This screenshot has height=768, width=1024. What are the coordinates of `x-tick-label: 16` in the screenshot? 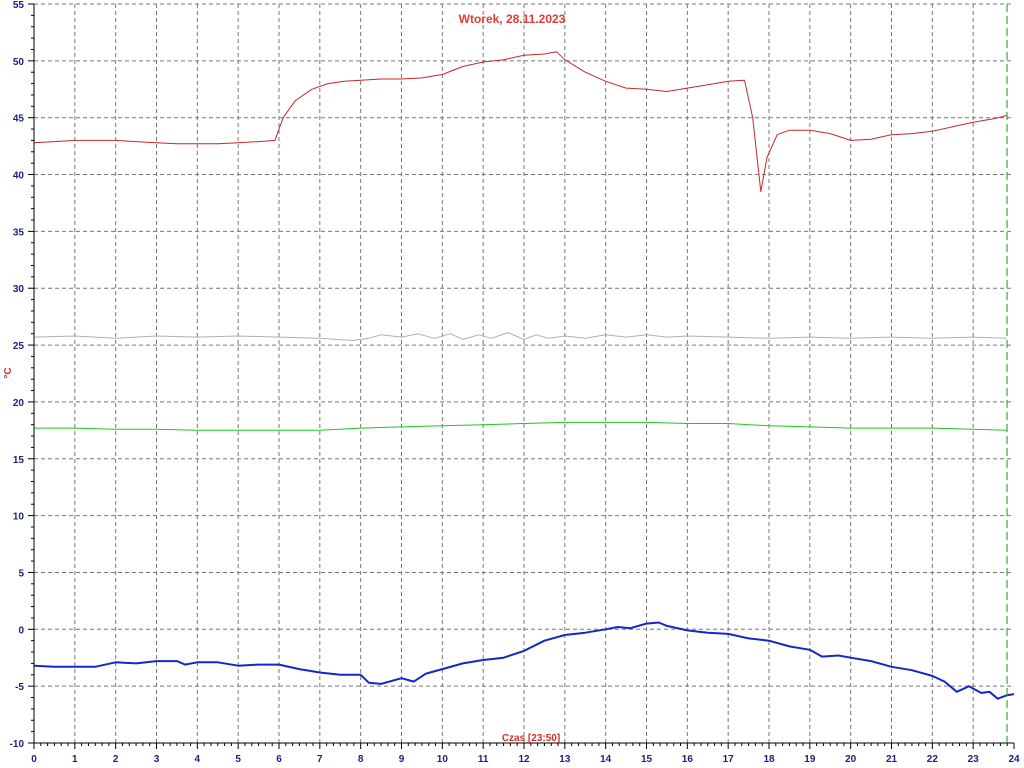 It's located at (688, 759).